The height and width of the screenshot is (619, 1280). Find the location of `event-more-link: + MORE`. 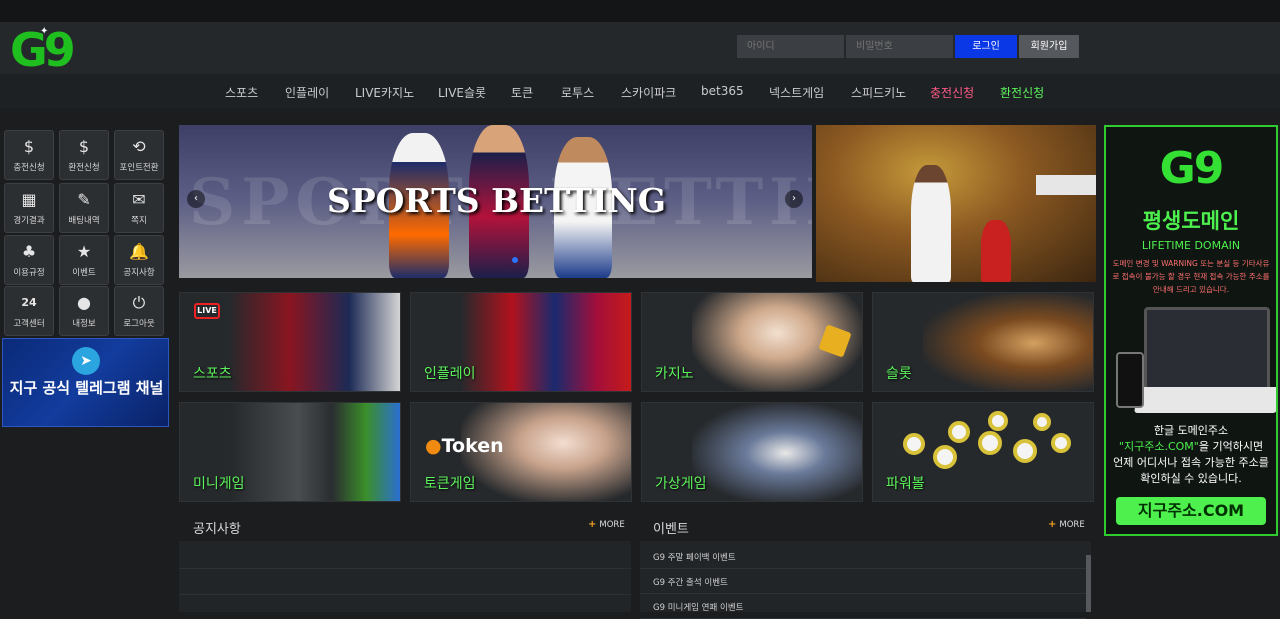

event-more-link: + MORE is located at coordinates (1066, 524).